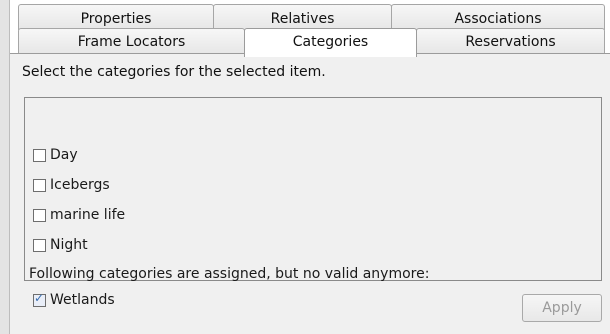  Describe the element at coordinates (39, 245) in the screenshot. I see `category-checkbox-night` at that location.